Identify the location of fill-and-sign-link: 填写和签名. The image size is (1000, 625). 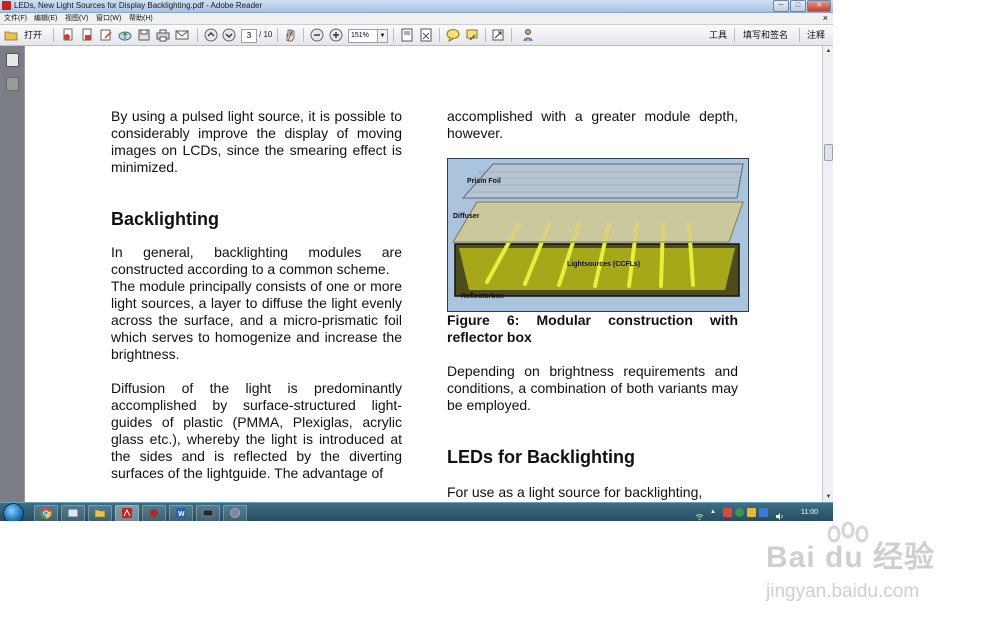
(765, 35).